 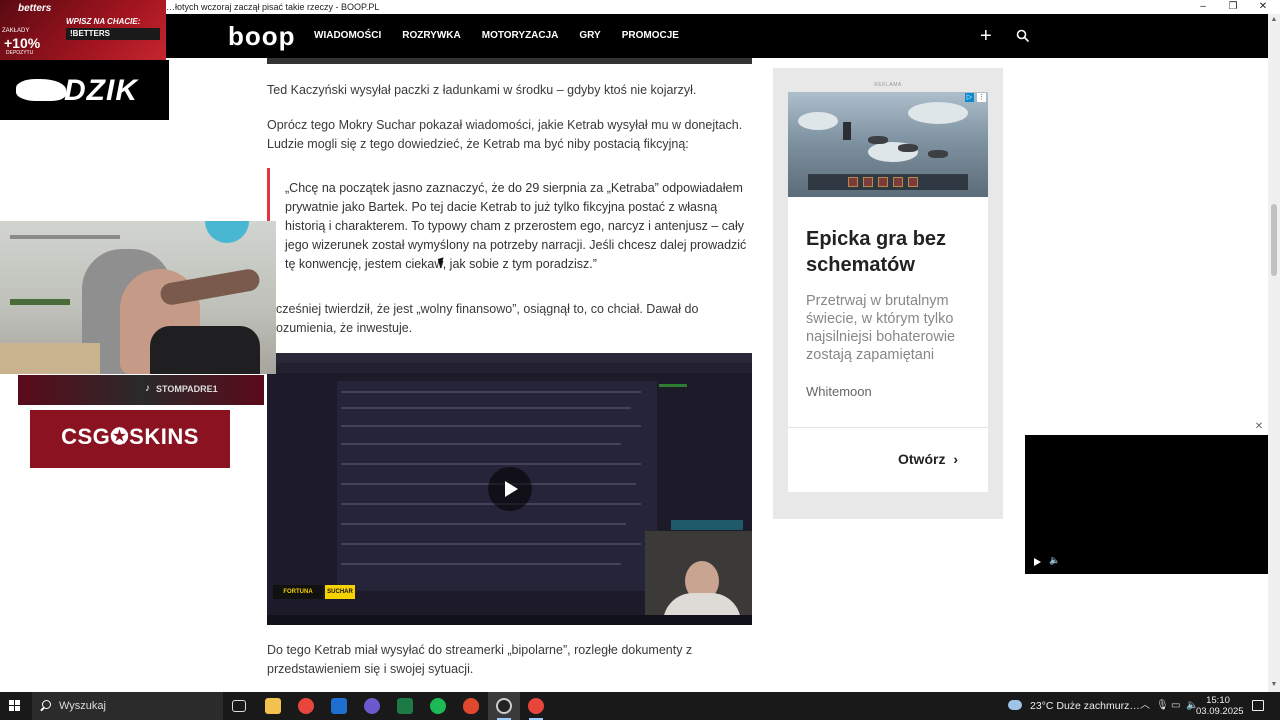 What do you see at coordinates (928, 459) in the screenshot?
I see `ad-cta-button: Otwórz ›` at bounding box center [928, 459].